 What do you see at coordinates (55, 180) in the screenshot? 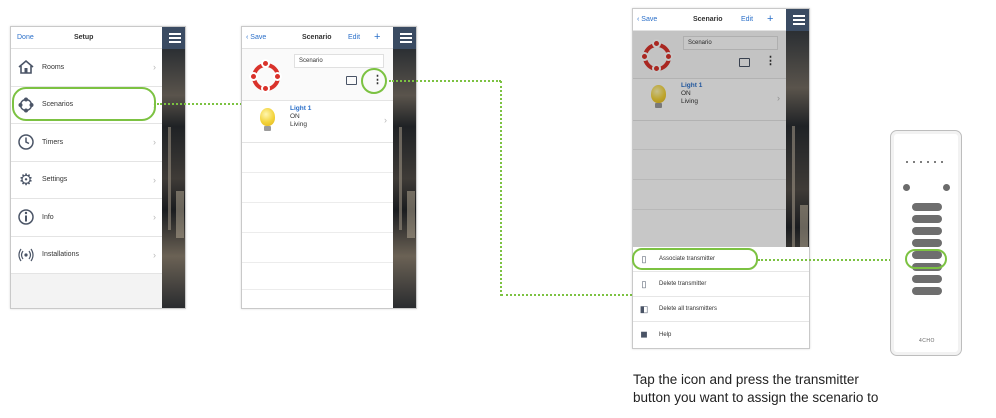
I see `menu-item-label: Settings` at bounding box center [55, 180].